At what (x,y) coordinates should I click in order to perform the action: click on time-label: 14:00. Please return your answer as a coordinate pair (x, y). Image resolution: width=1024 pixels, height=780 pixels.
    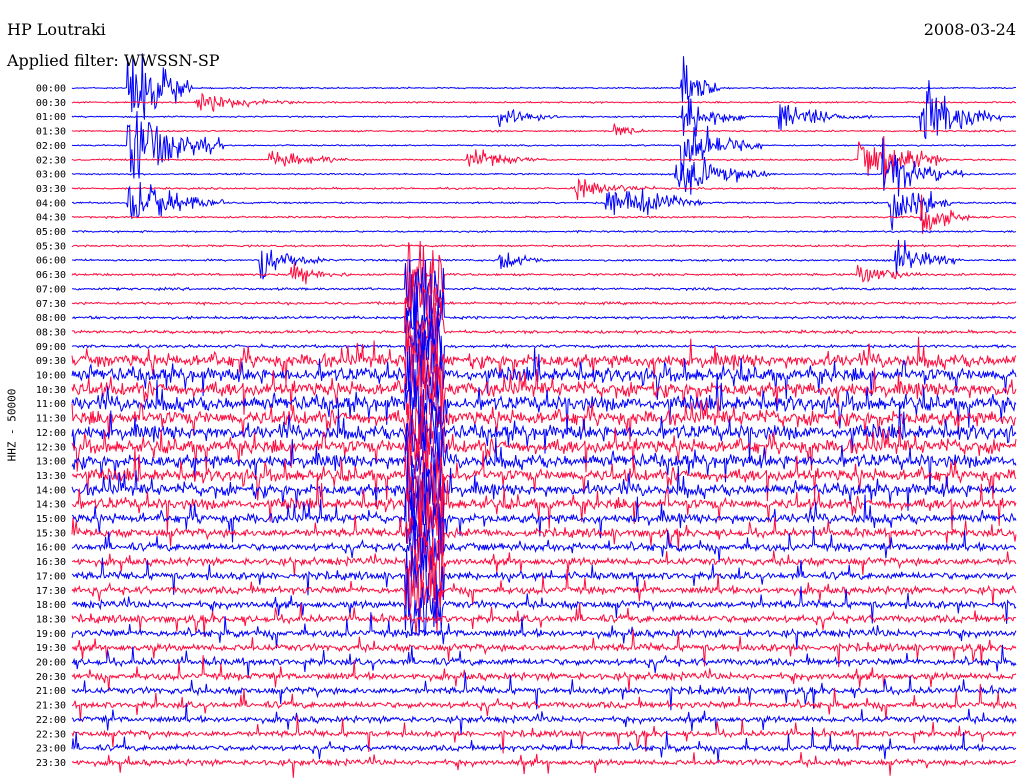
    Looking at the image, I should click on (51, 490).